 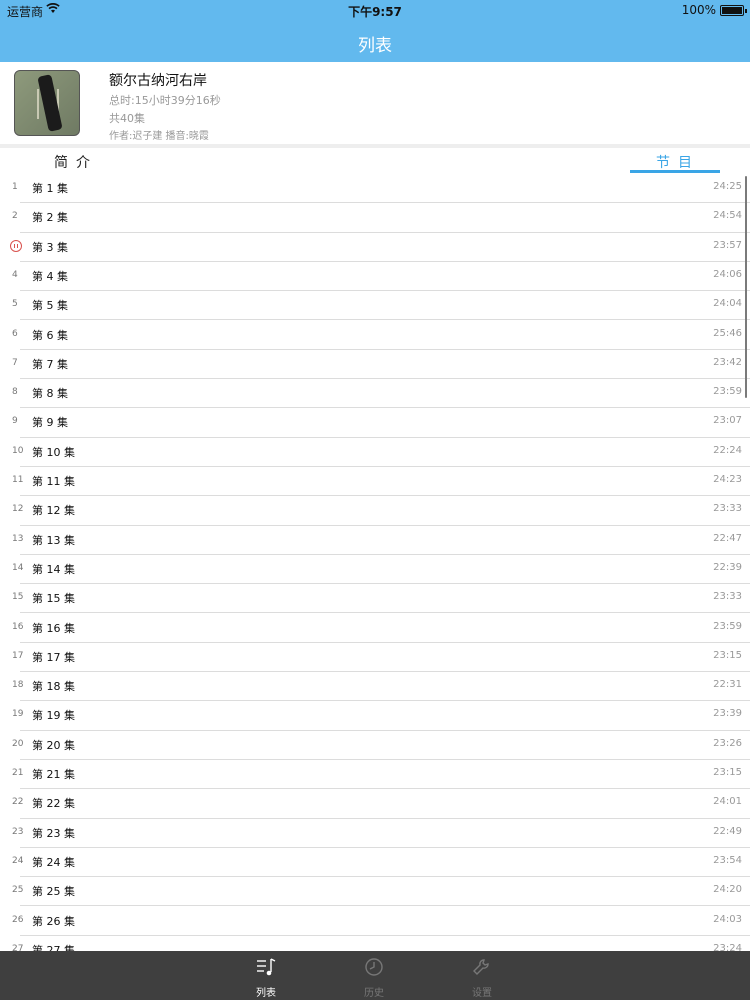 I want to click on episode-duration: 23:57, so click(x=727, y=245).